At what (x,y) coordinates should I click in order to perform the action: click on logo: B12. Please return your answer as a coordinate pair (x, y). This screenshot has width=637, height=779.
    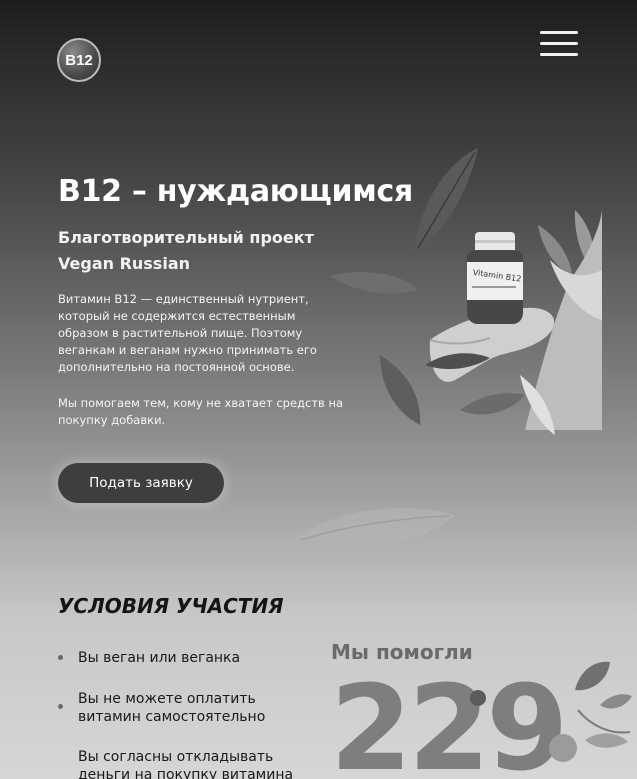
    Looking at the image, I should click on (79, 60).